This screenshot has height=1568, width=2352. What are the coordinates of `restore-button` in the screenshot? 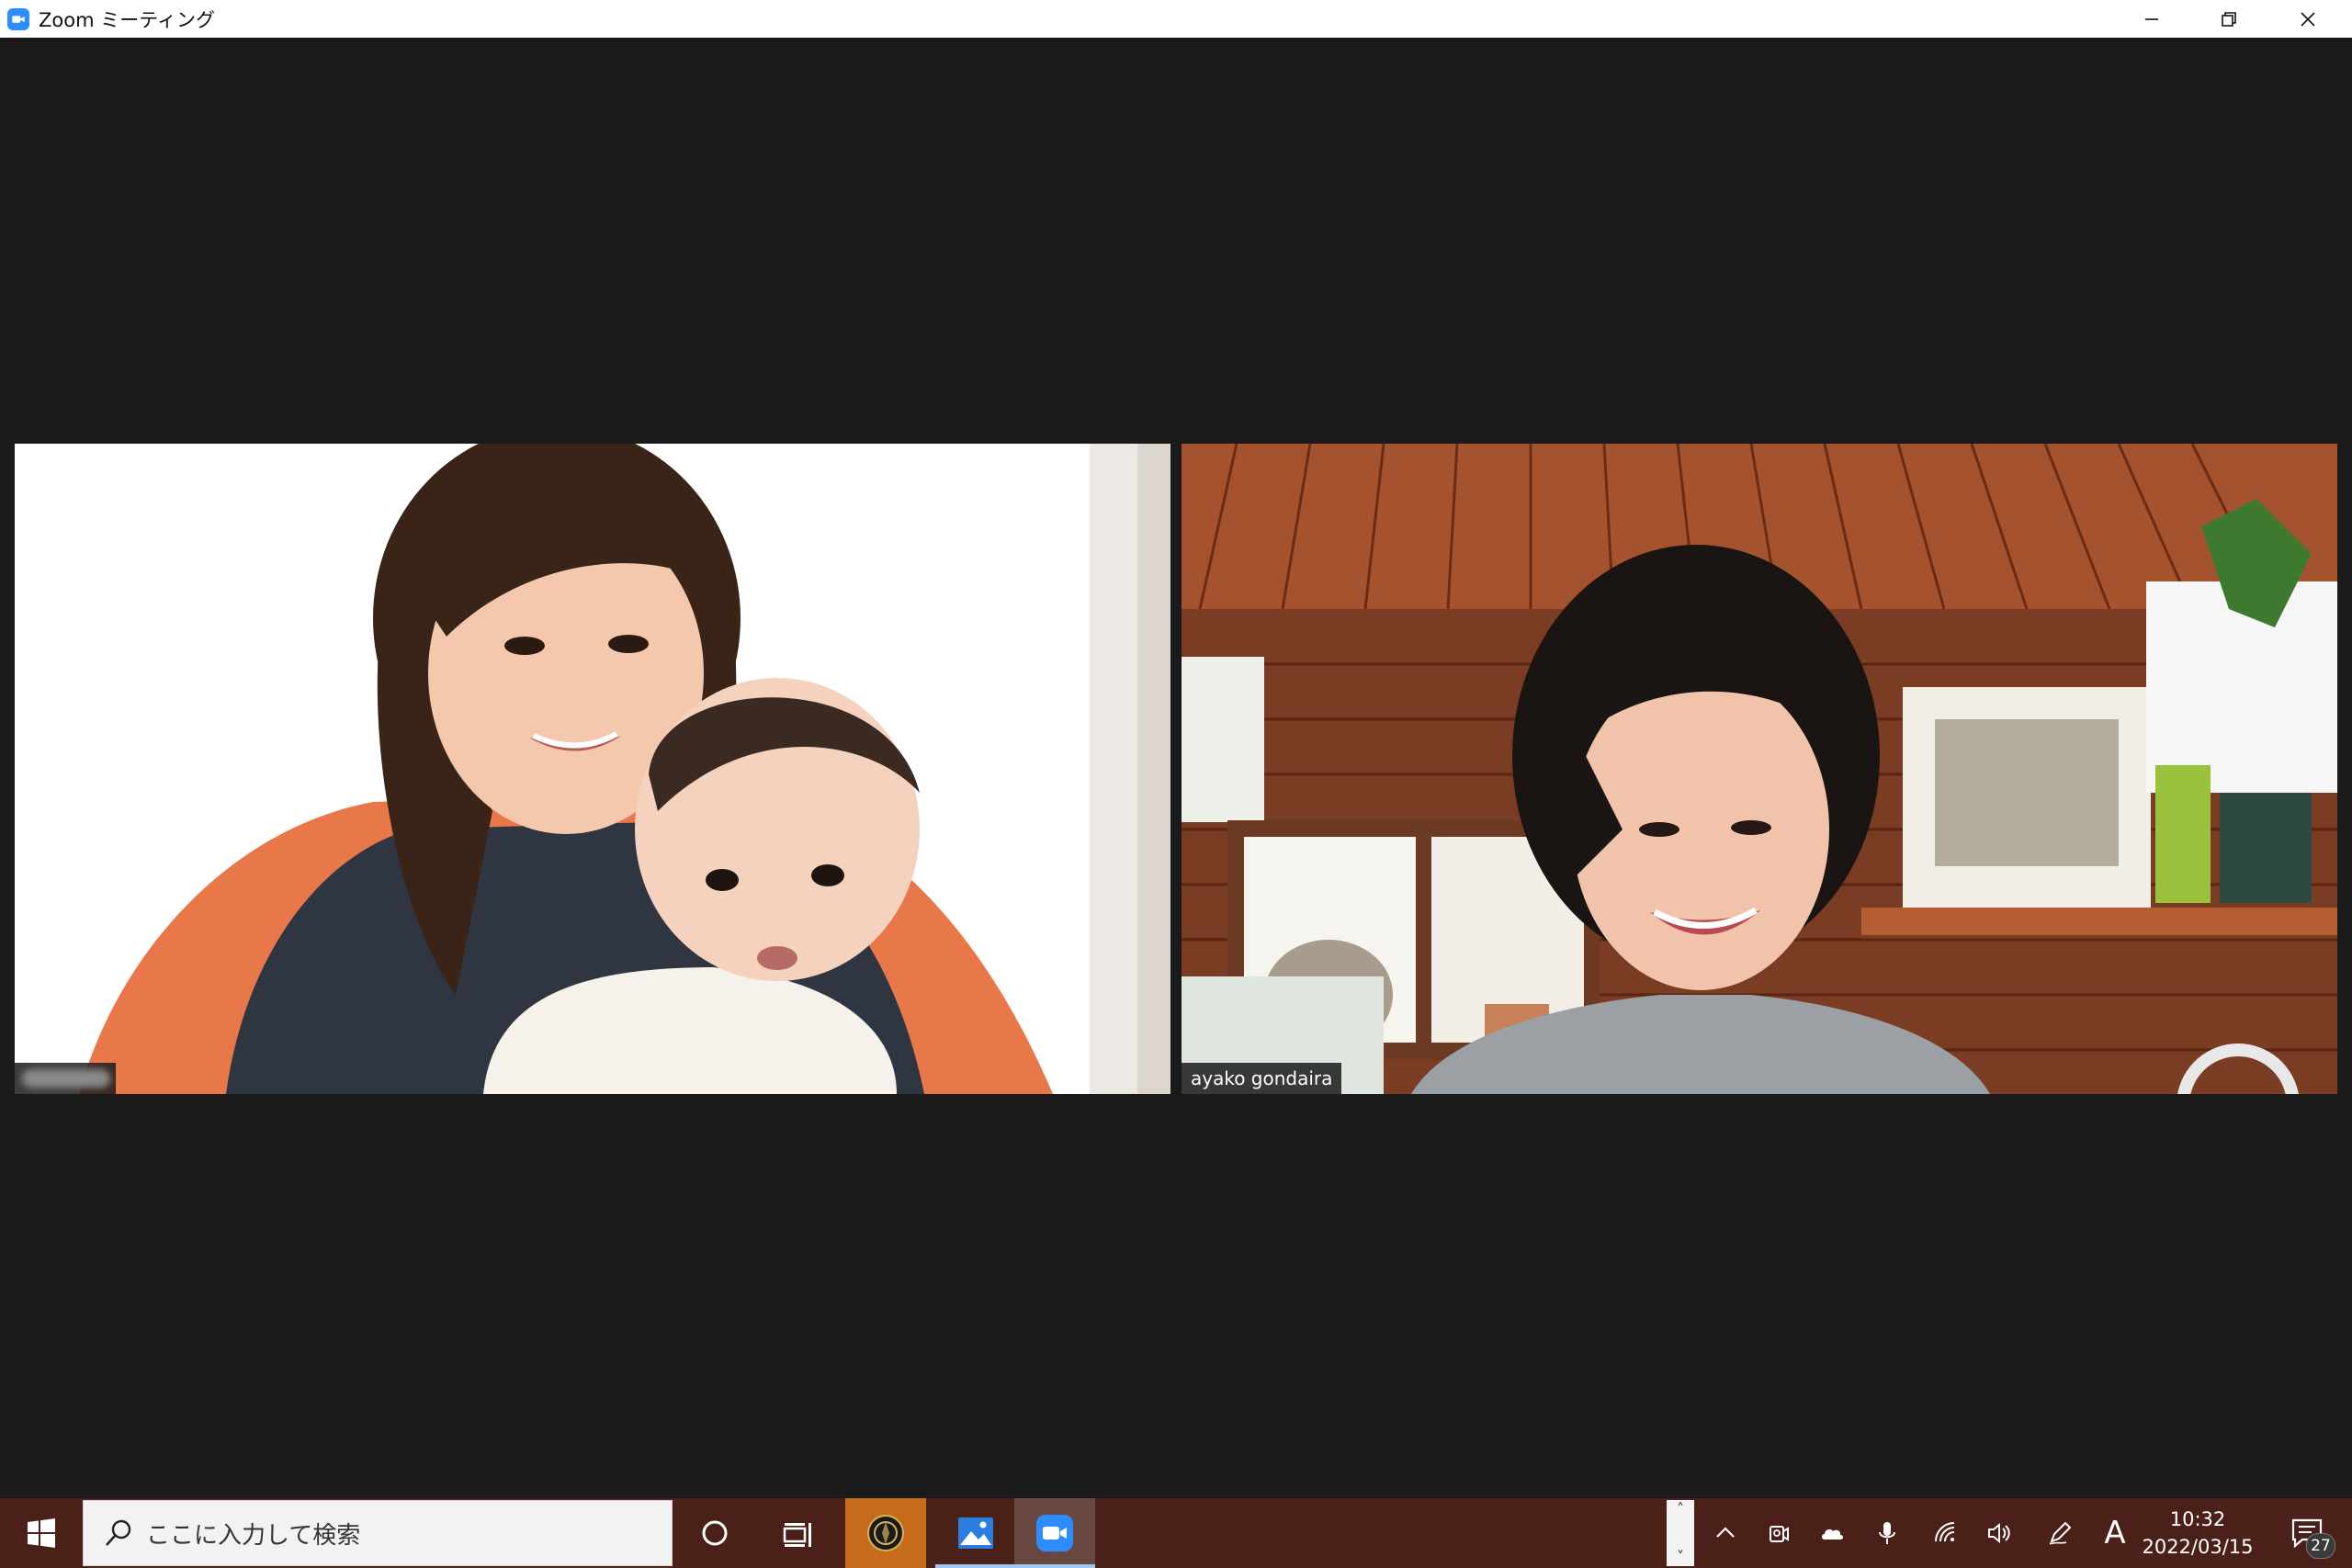 It's located at (2229, 19).